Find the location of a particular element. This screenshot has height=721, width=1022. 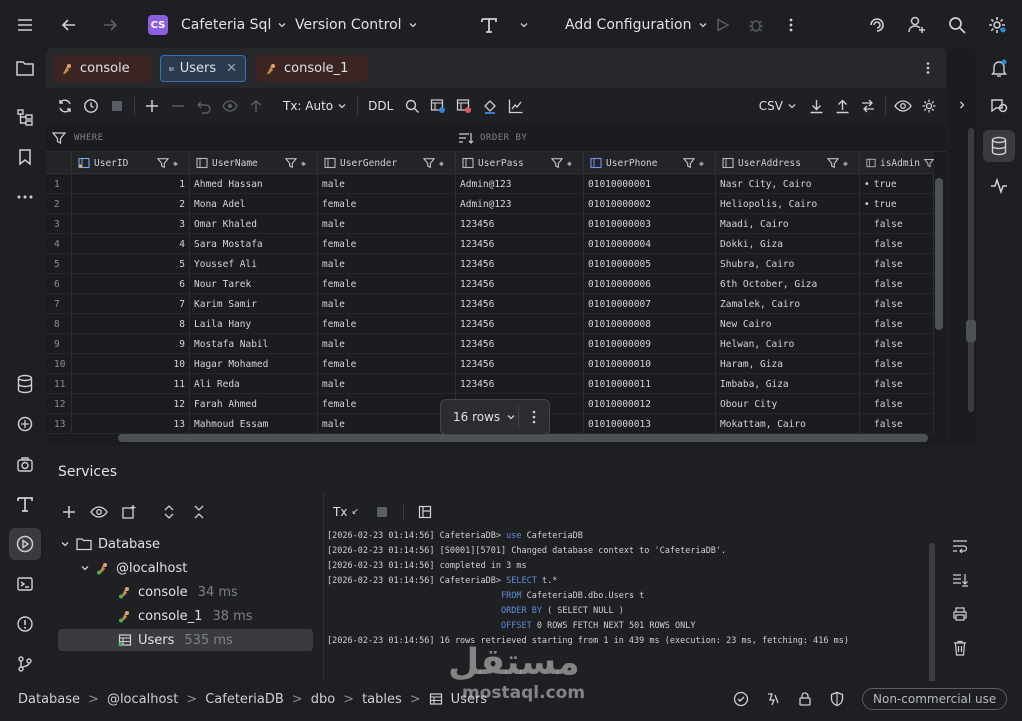

stop-icon is located at coordinates (382, 512).